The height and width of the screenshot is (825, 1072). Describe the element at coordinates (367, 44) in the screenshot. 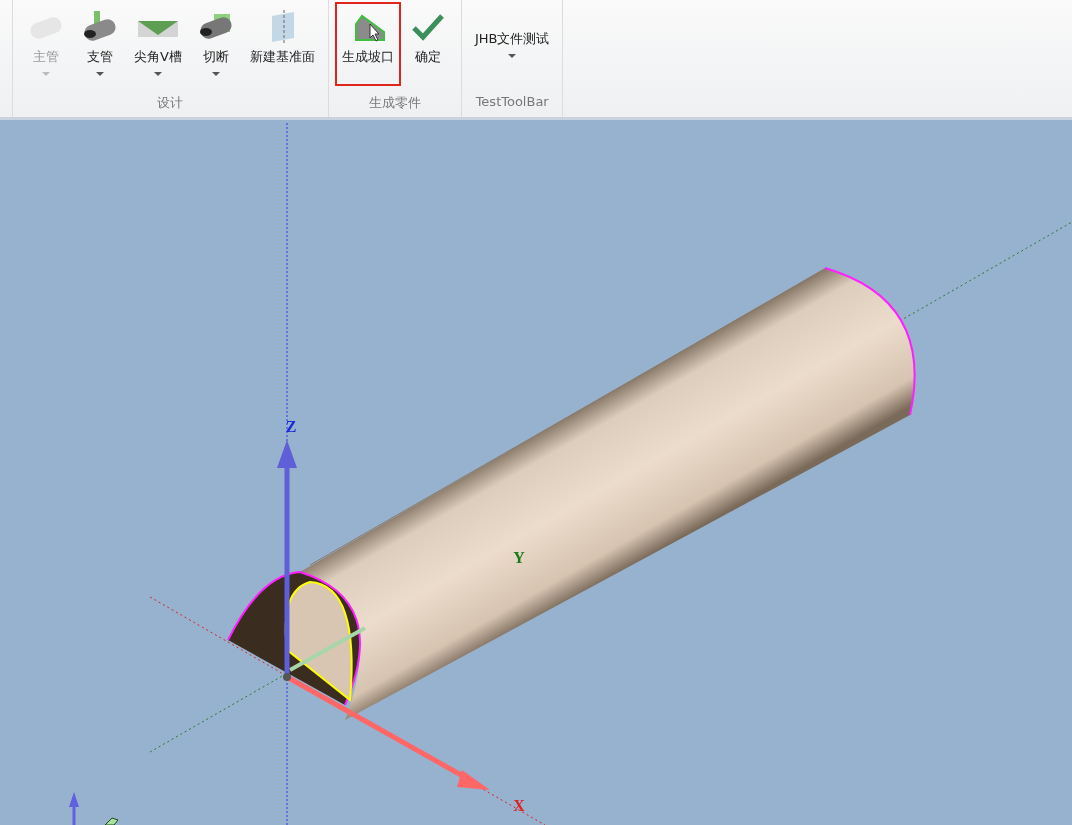

I see `toolbar-button: 生成坡口` at that location.